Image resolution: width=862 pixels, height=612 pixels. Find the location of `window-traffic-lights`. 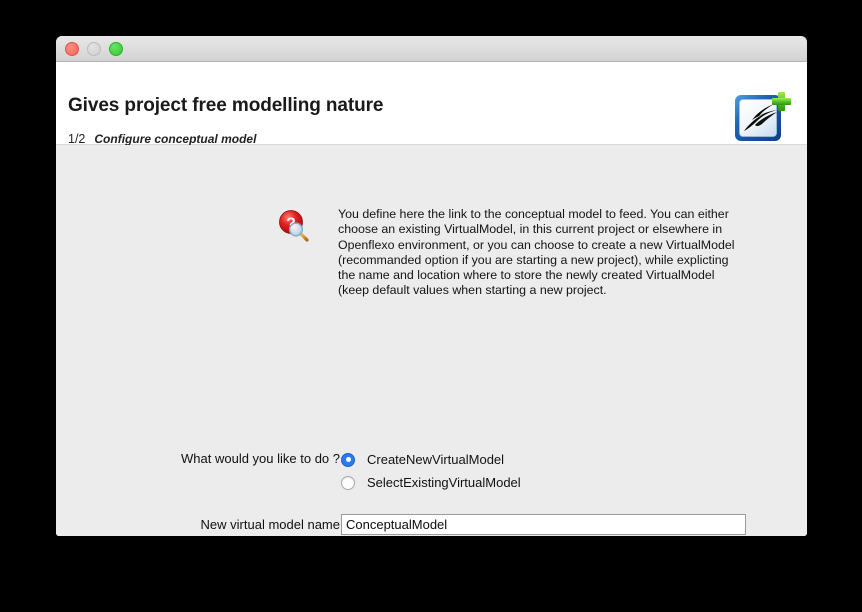

window-traffic-lights is located at coordinates (94, 49).